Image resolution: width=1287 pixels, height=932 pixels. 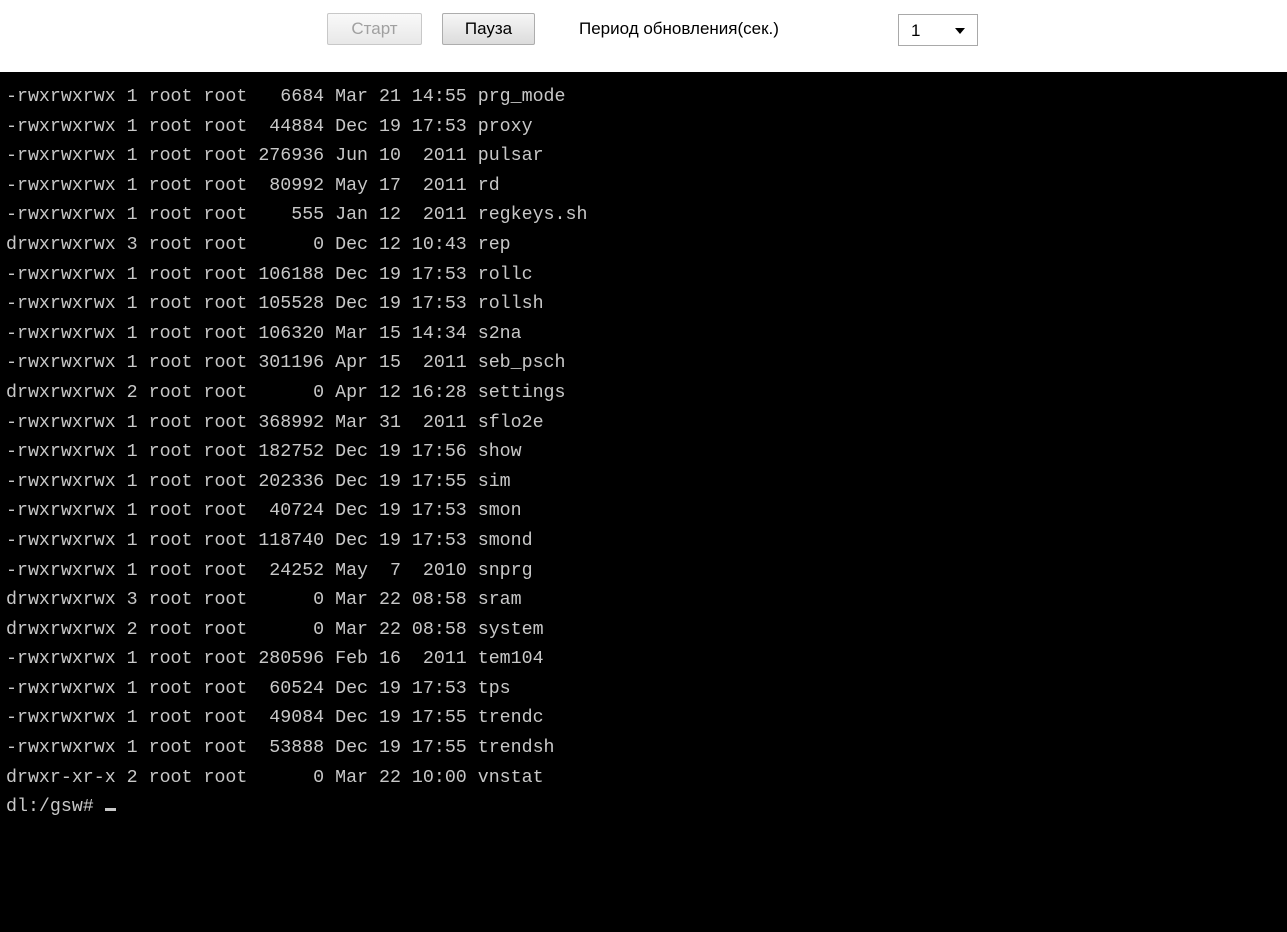 What do you see at coordinates (488, 29) in the screenshot?
I see `pause-button: Пауза` at bounding box center [488, 29].